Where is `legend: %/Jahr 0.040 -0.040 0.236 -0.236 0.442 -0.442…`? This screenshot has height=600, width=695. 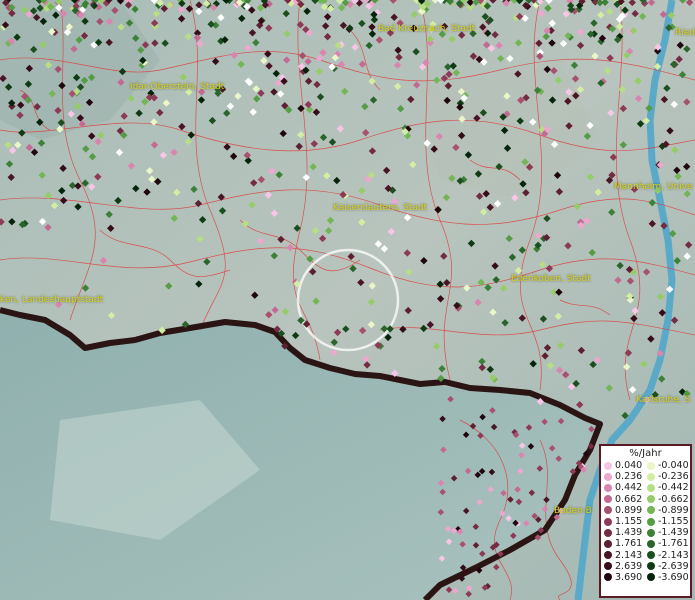 legend: %/Jahr 0.040 -0.040 0.236 -0.236 0.442 -0.442… is located at coordinates (645, 521).